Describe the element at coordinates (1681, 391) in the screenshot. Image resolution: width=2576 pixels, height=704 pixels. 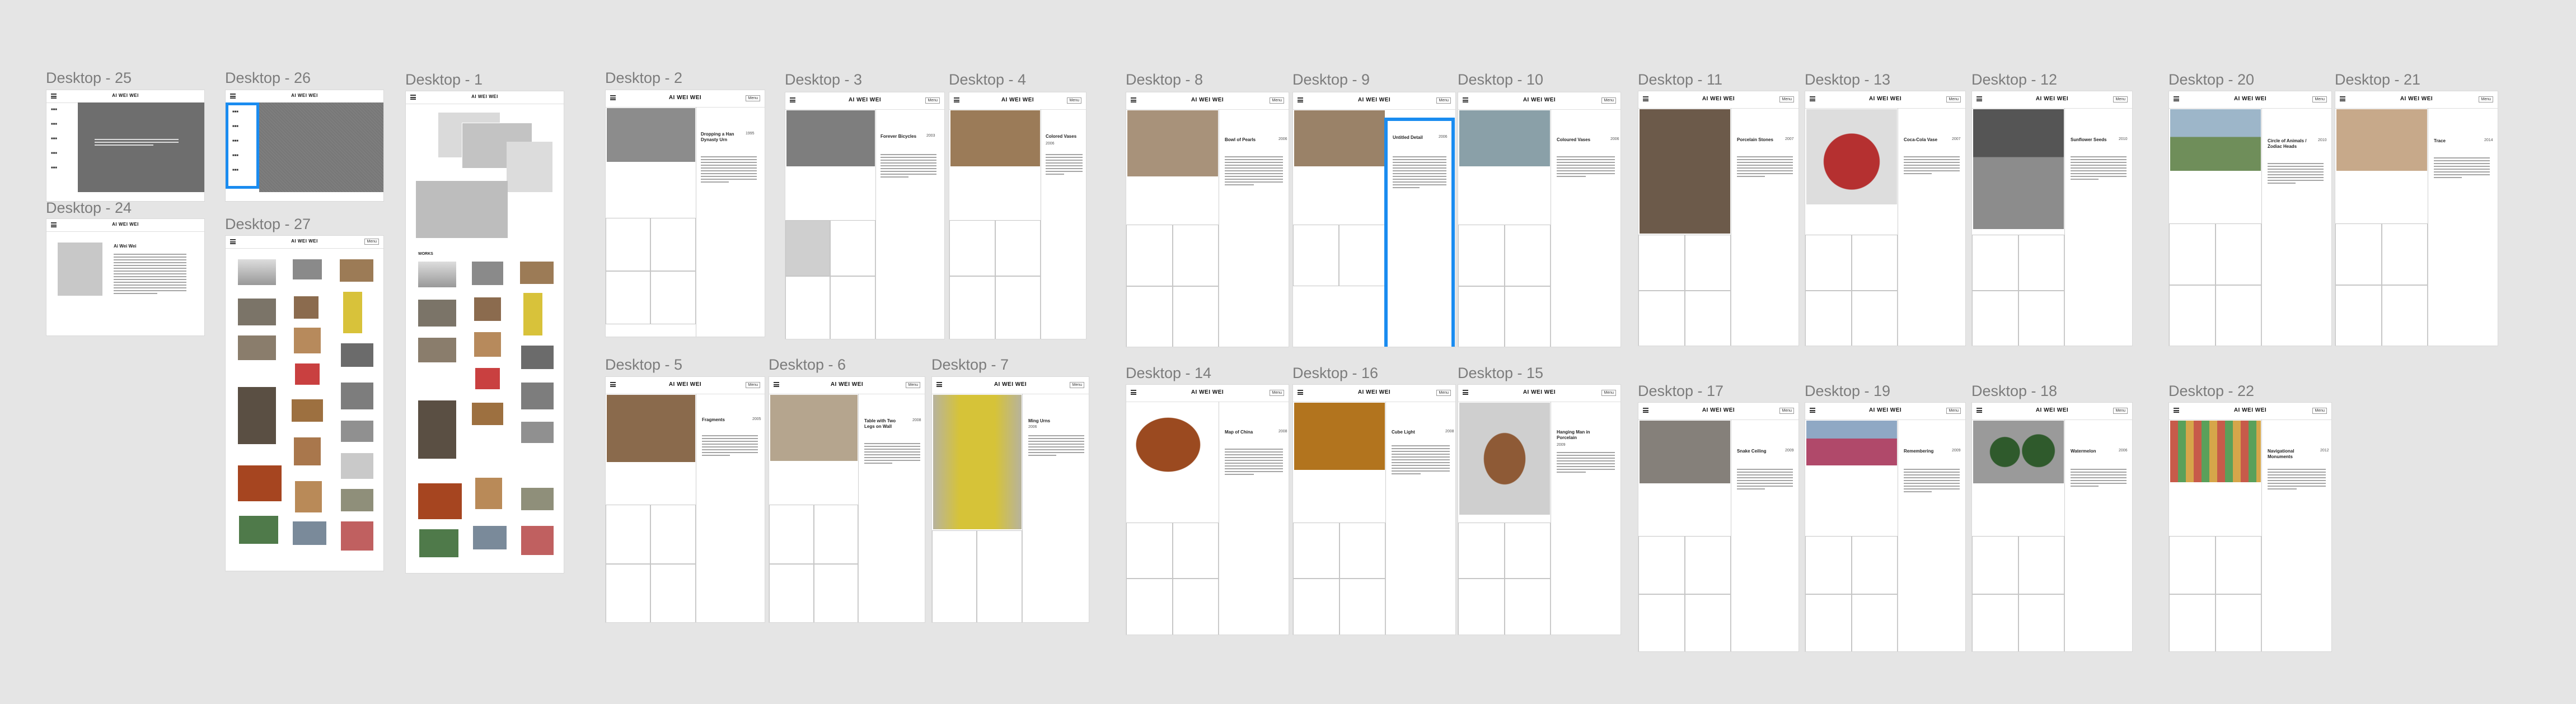
I see `frame-label: Desktop - 17` at that location.